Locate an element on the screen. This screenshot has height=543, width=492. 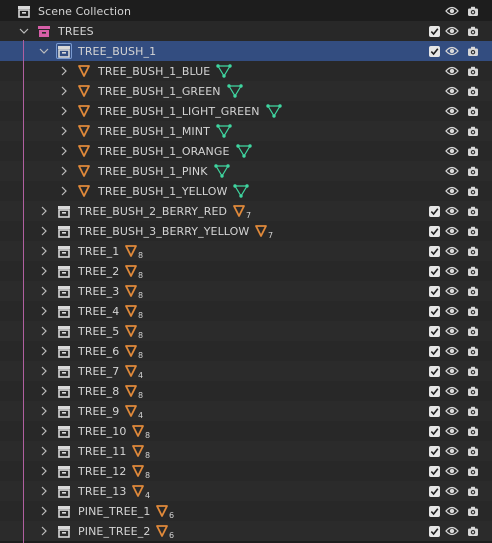
outliner-row: TREE_BUSH_1_ORANGE is located at coordinates (246, 151).